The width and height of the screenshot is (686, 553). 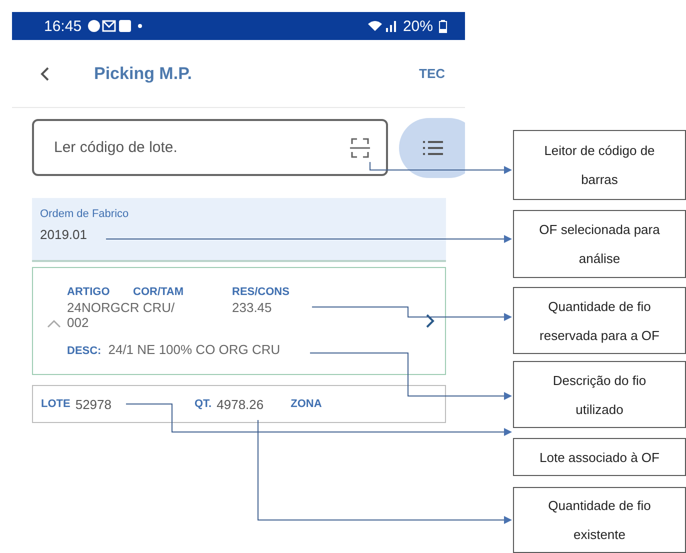 I want to click on callout-box: Descrição do fio utilizado, so click(x=599, y=394).